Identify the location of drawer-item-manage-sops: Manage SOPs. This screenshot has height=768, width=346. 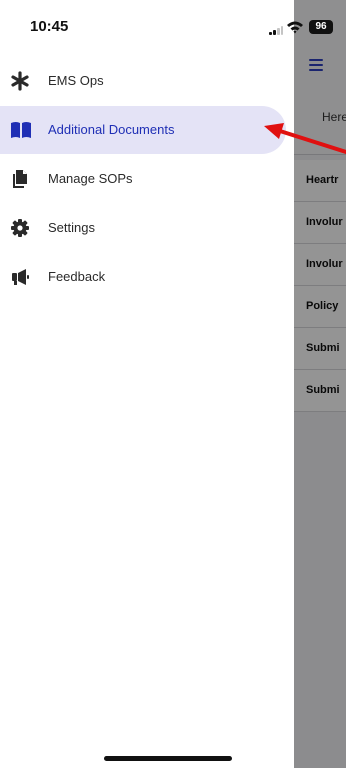
(143, 179).